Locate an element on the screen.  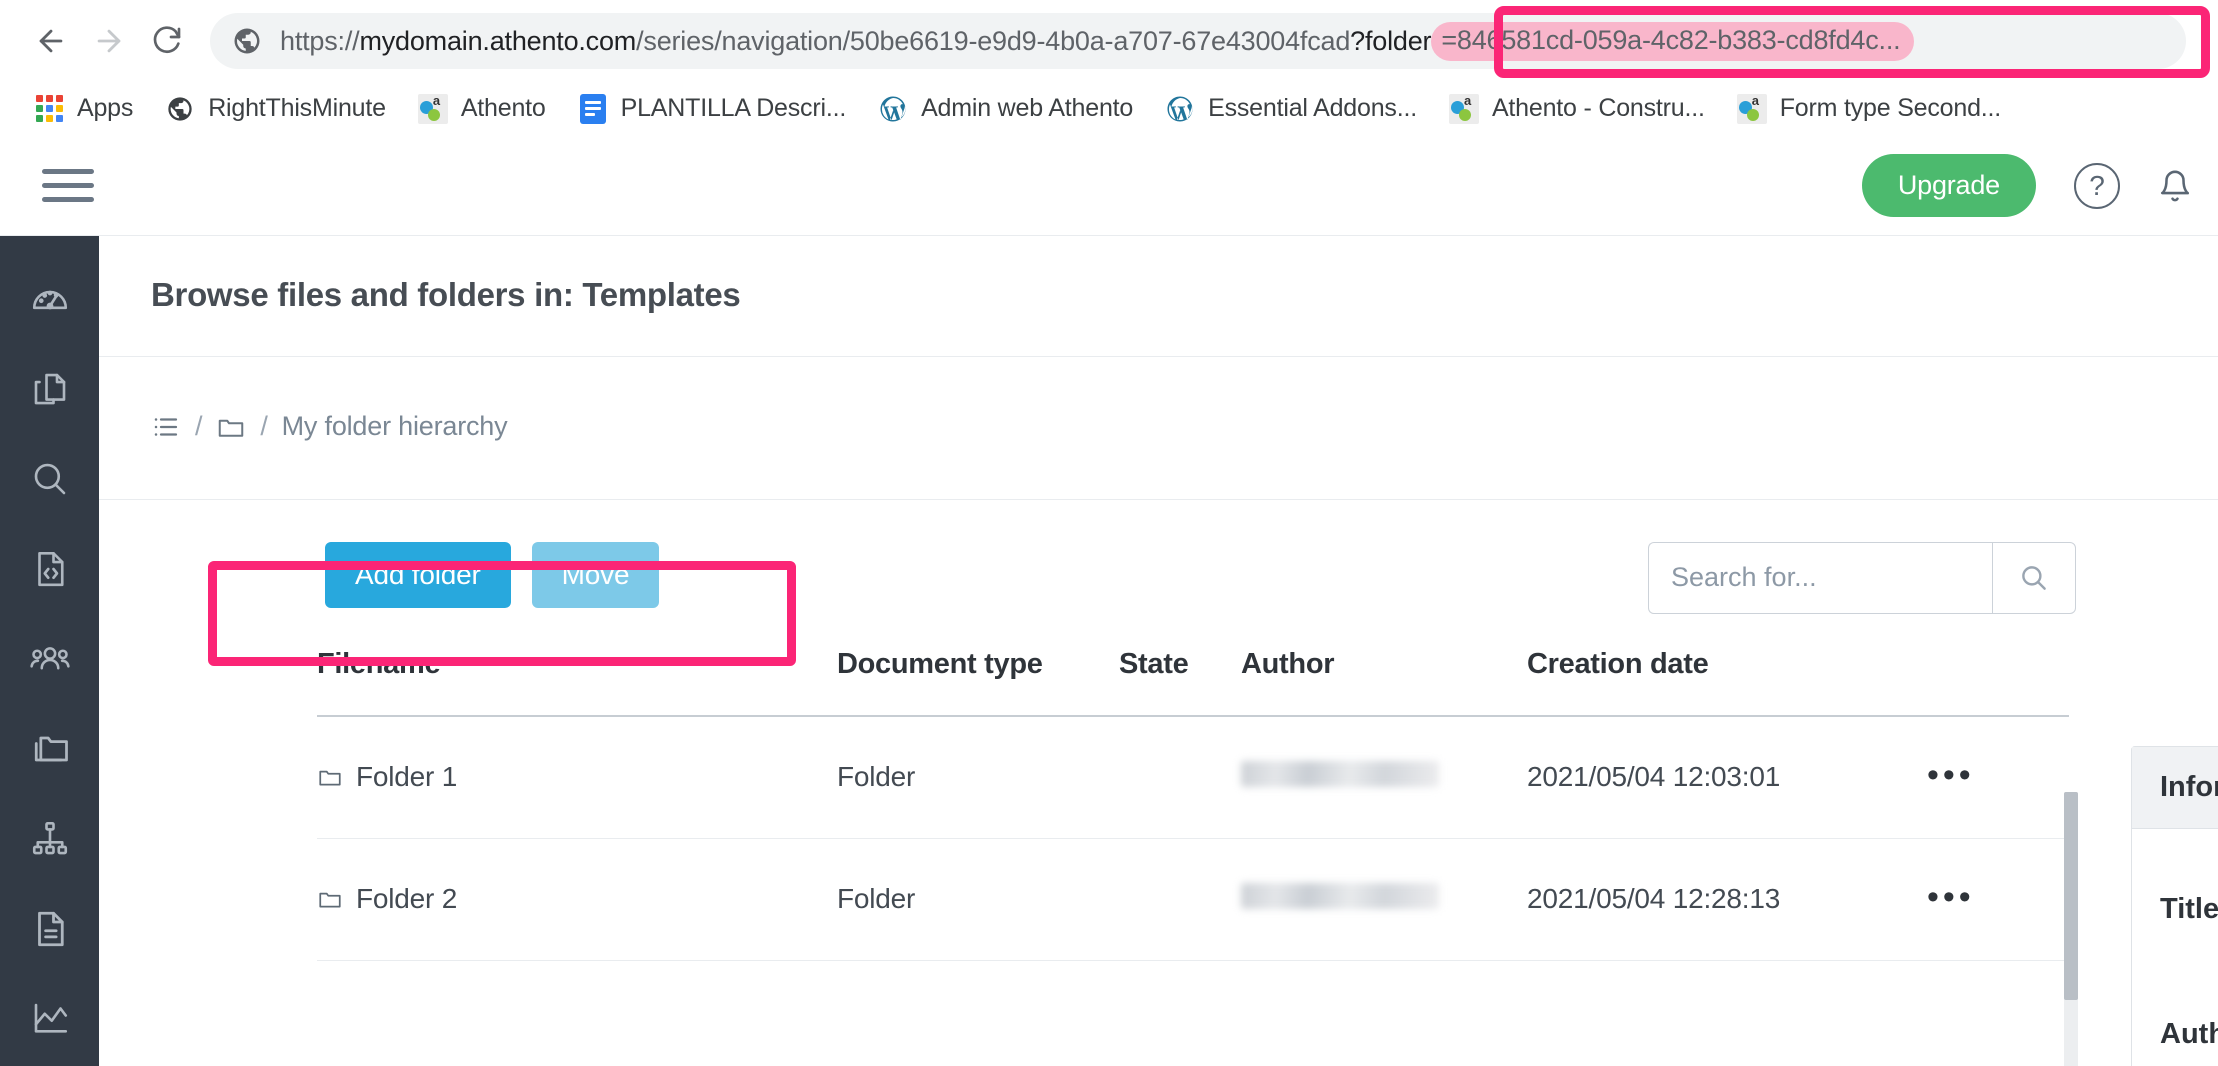
cell-document-type: Folder is located at coordinates (978, 777).